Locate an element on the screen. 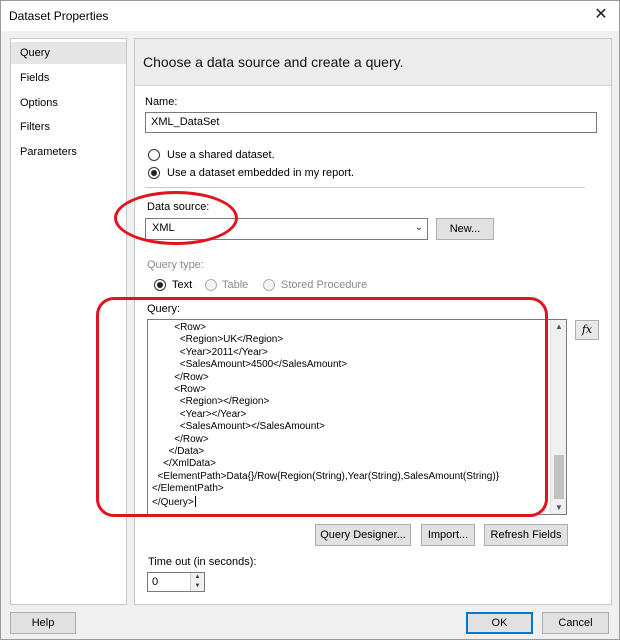  fx-icon: fx is located at coordinates (587, 329).